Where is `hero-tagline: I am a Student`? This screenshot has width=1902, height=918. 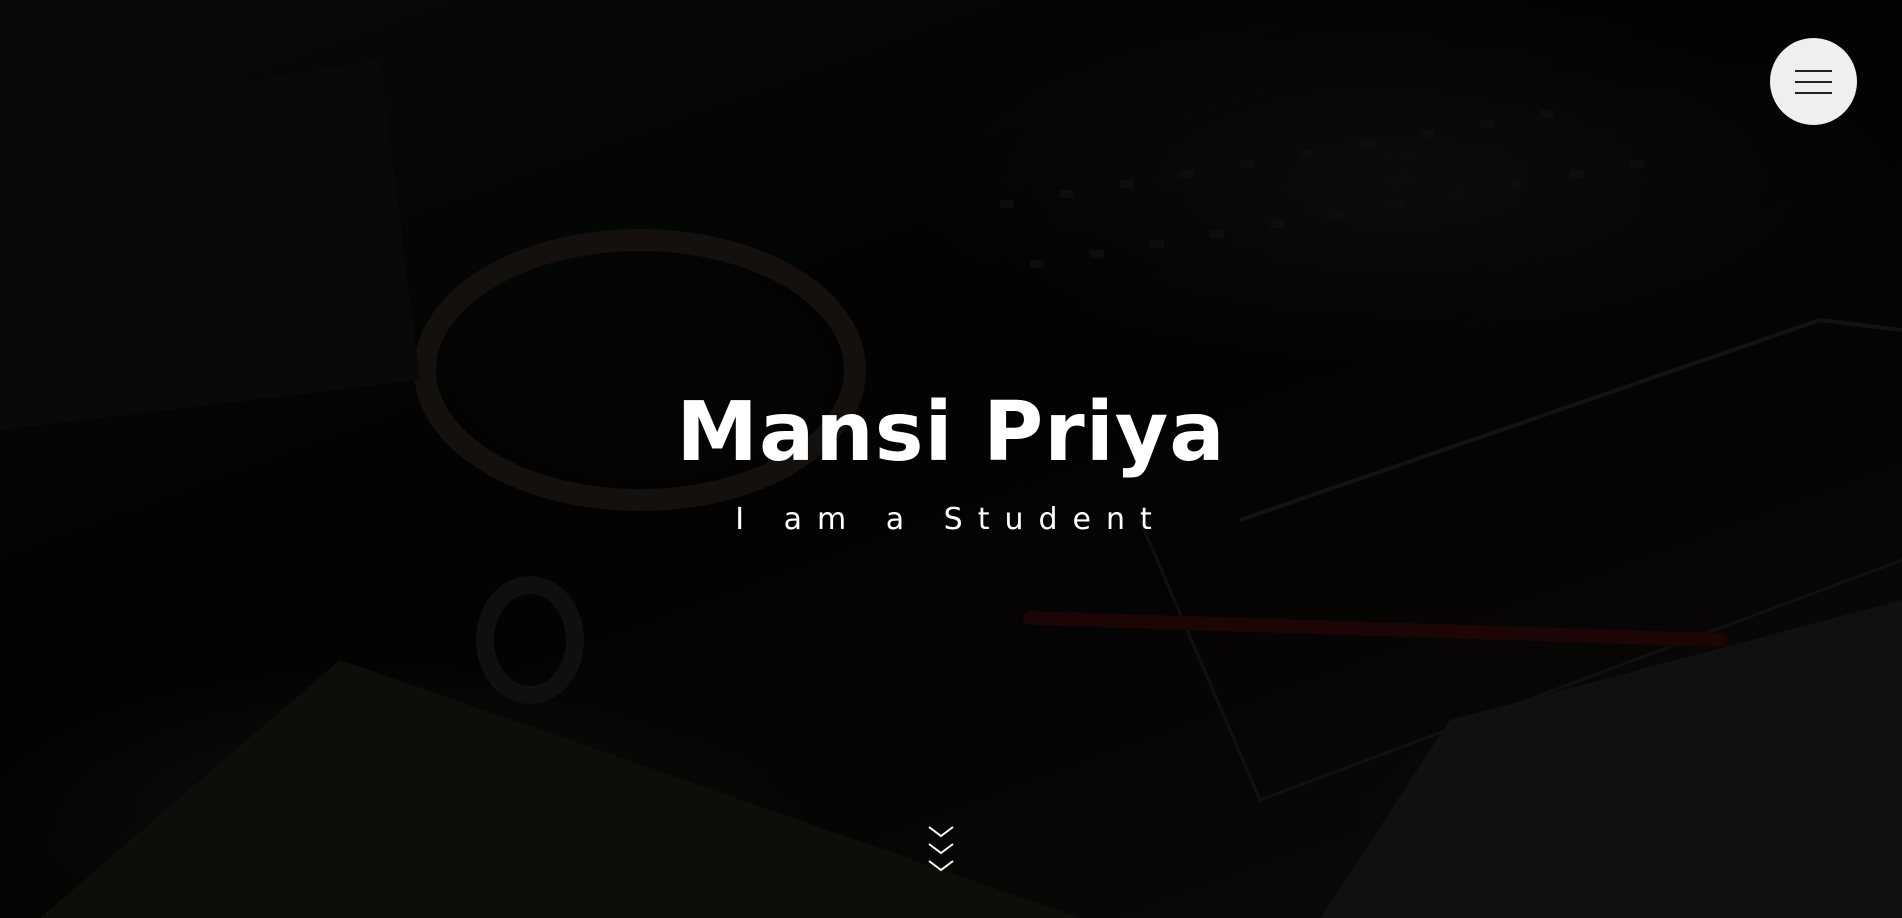
hero-tagline: I am a Student is located at coordinates (951, 519).